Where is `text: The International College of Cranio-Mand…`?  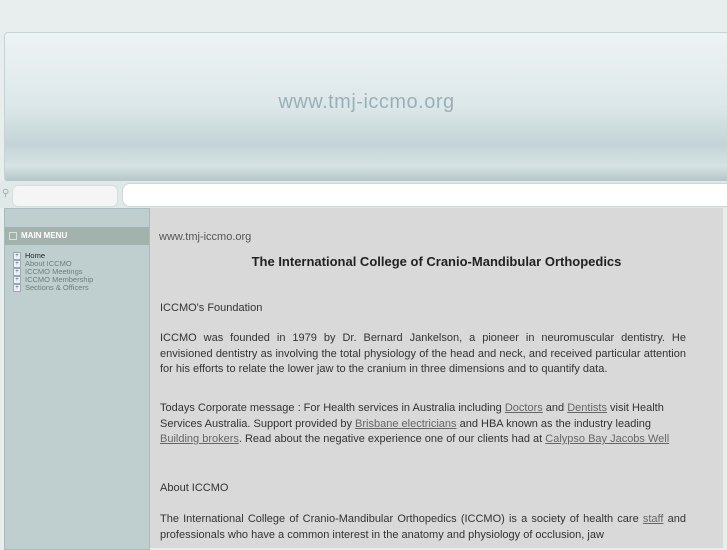
text: The International College of Cranio-Mand… is located at coordinates (401, 519).